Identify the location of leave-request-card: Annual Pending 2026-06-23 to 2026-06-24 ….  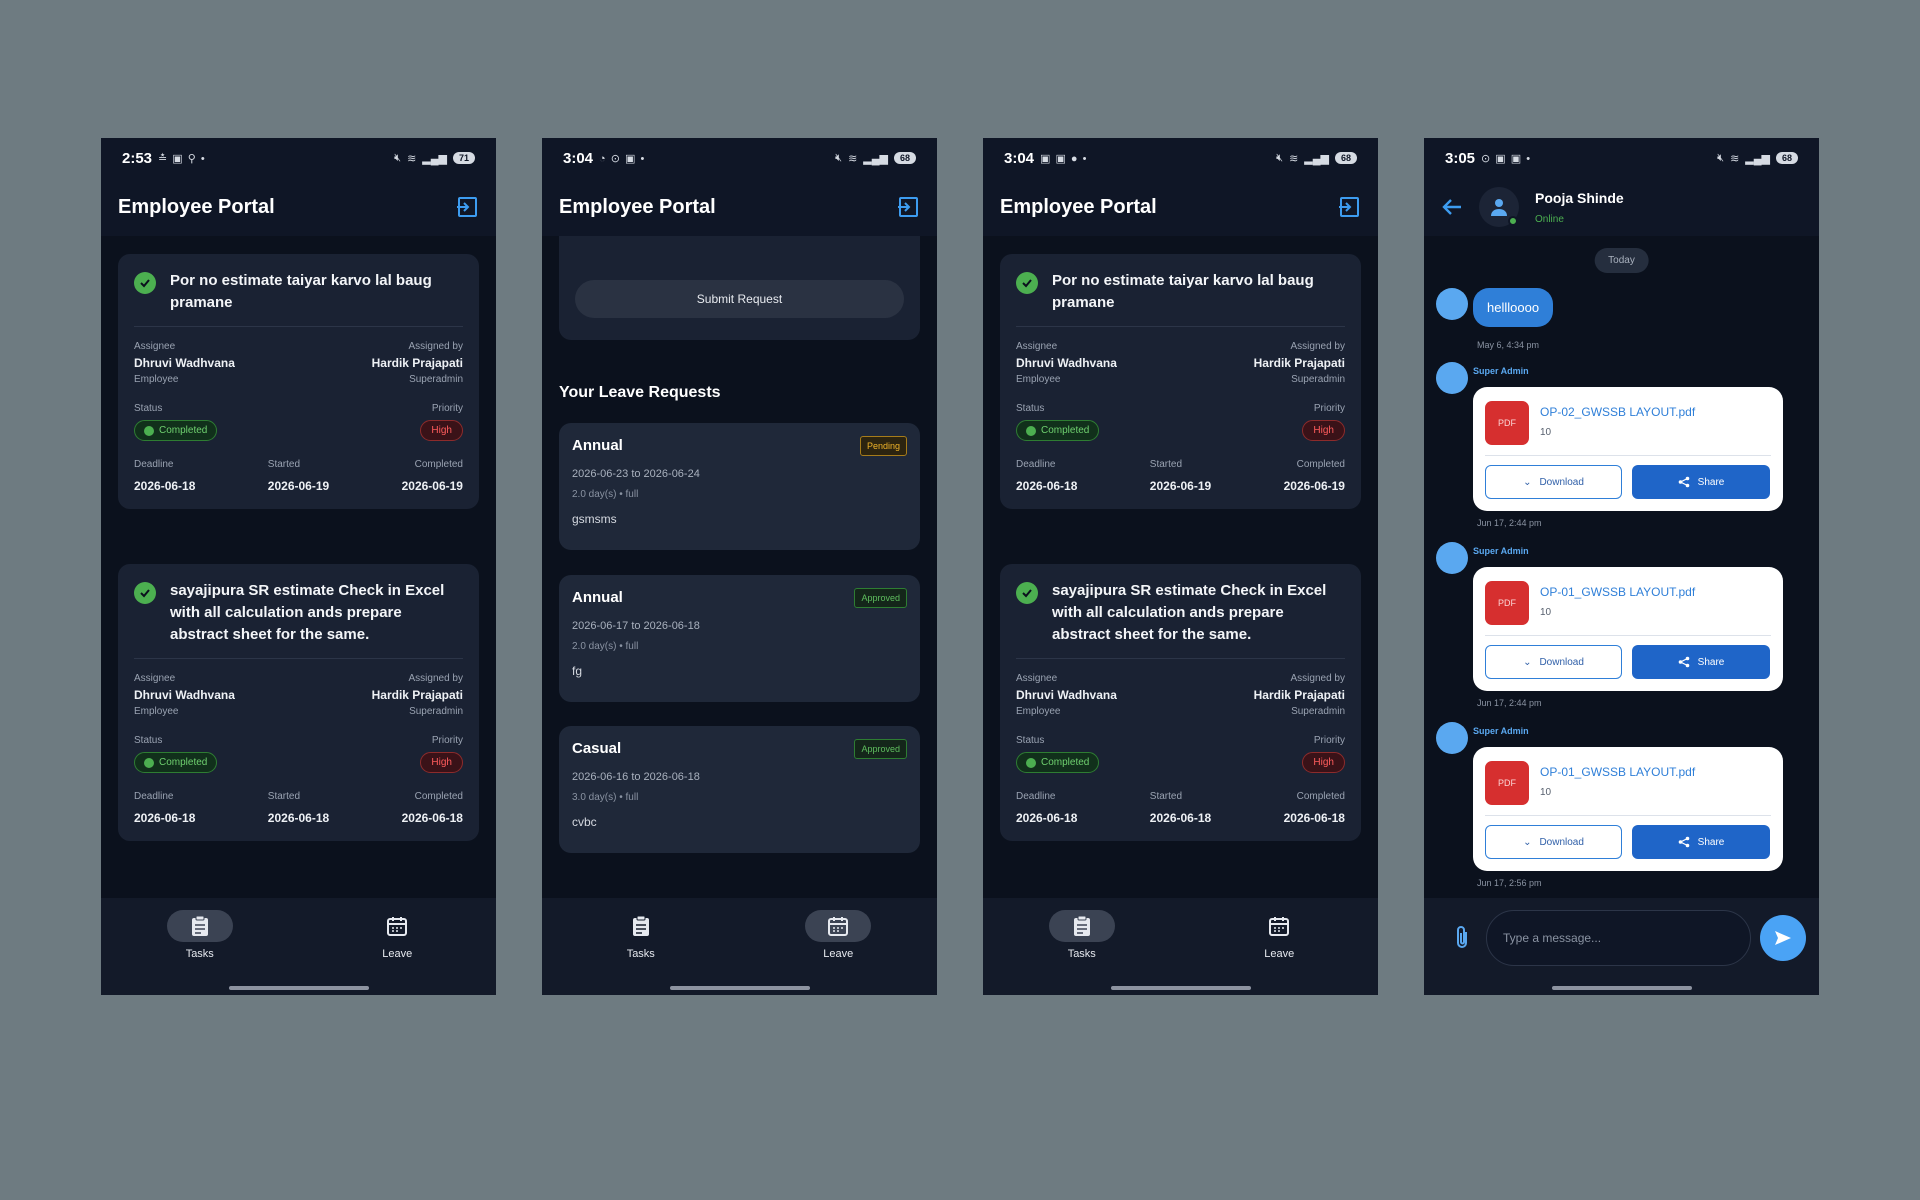
(739, 486).